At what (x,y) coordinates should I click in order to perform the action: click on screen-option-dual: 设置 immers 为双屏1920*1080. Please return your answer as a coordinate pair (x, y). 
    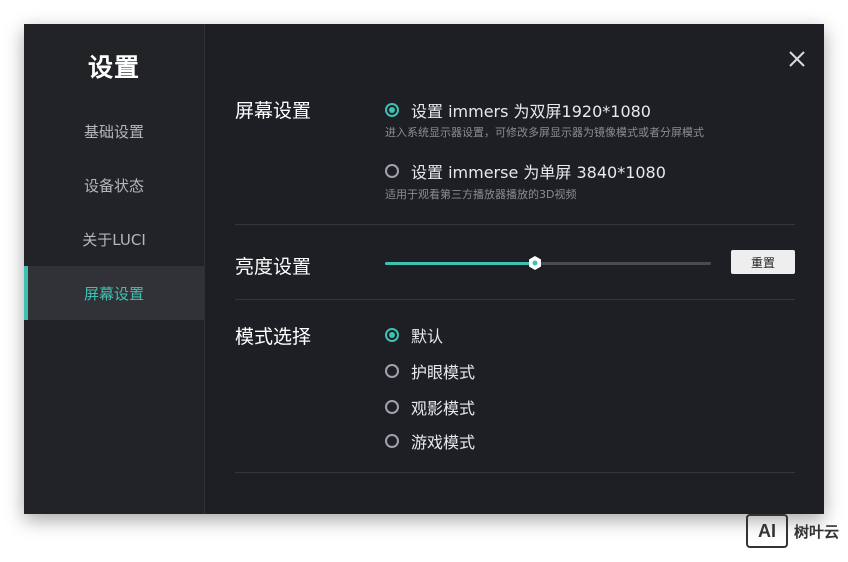
    Looking at the image, I should click on (518, 110).